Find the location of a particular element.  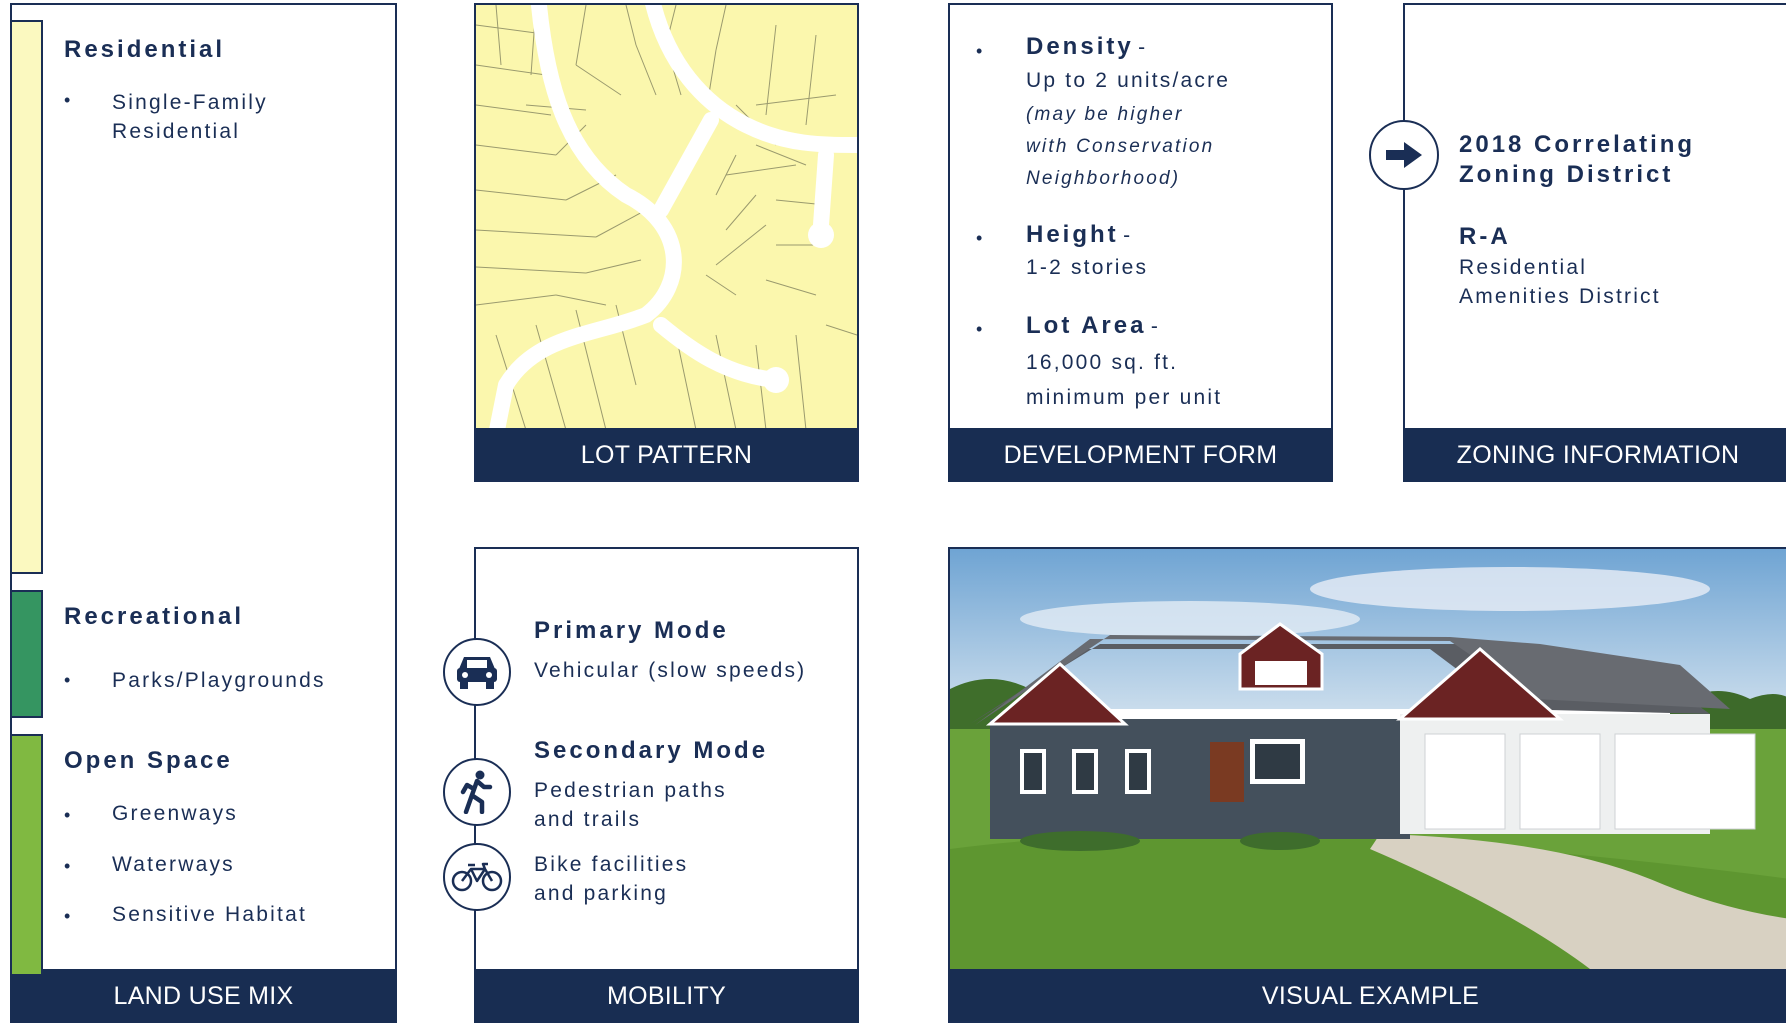

bike-text: Bike facilities is located at coordinates (611, 864).